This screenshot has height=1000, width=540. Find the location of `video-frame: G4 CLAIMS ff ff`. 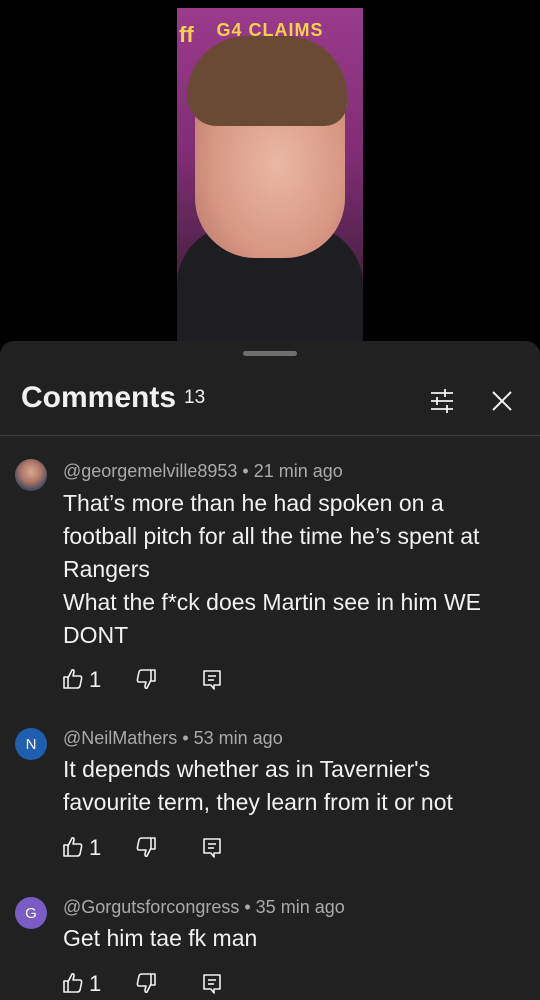

video-frame: G4 CLAIMS ff ff is located at coordinates (270, 176).